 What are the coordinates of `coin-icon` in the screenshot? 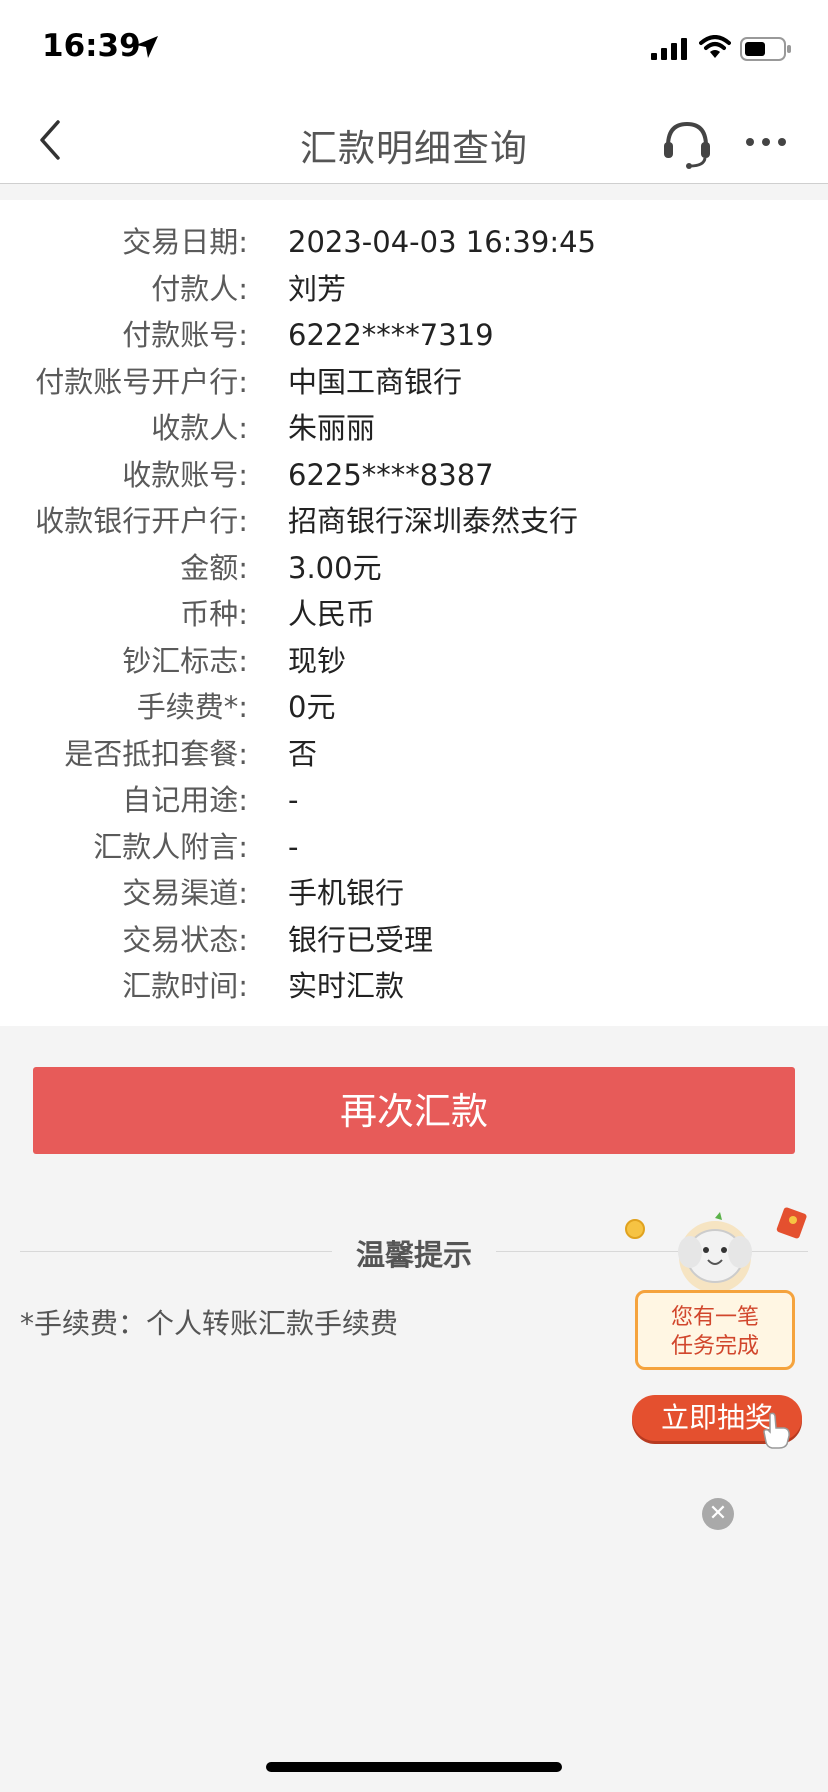 It's located at (635, 1231).